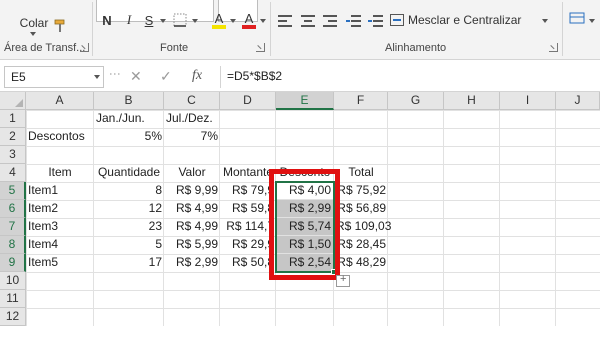  Describe the element at coordinates (13, 155) in the screenshot. I see `row-header-3: 3` at that location.